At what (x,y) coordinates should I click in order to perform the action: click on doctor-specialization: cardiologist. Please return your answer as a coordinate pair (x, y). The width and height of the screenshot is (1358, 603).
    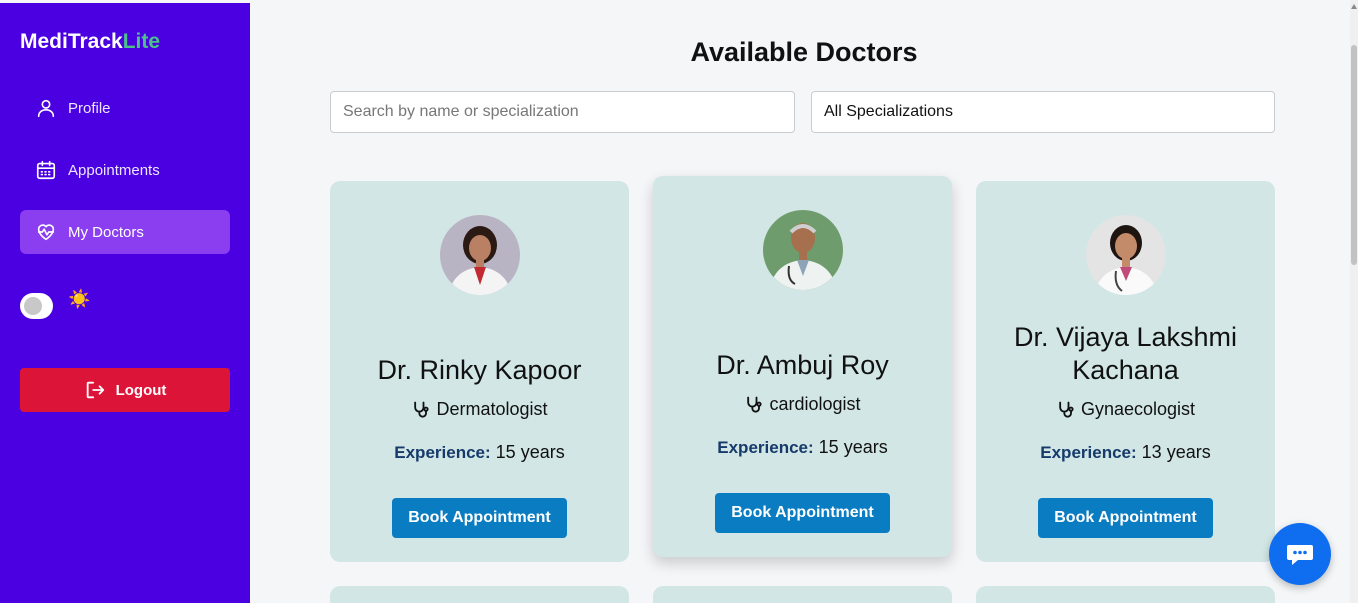
    Looking at the image, I should click on (802, 404).